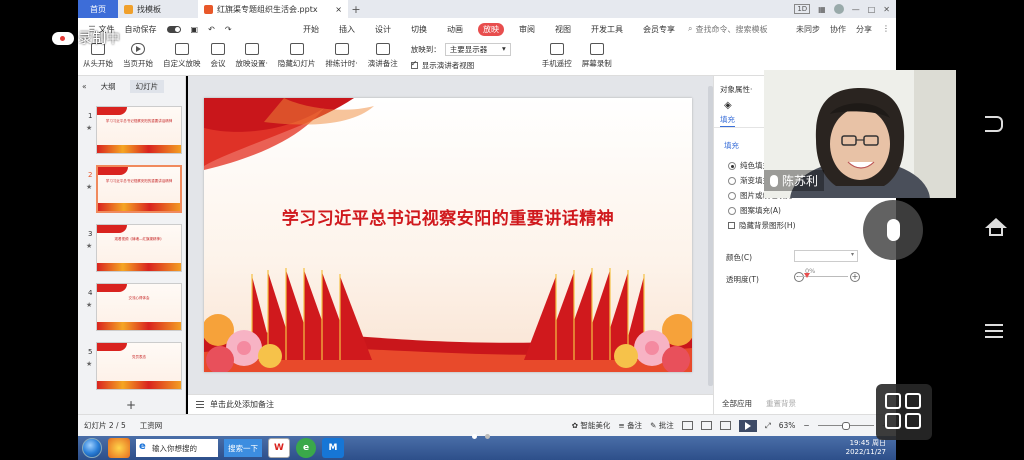 The height and width of the screenshot is (460, 1024). I want to click on notes-toggle-button: ≡ 备注, so click(630, 425).